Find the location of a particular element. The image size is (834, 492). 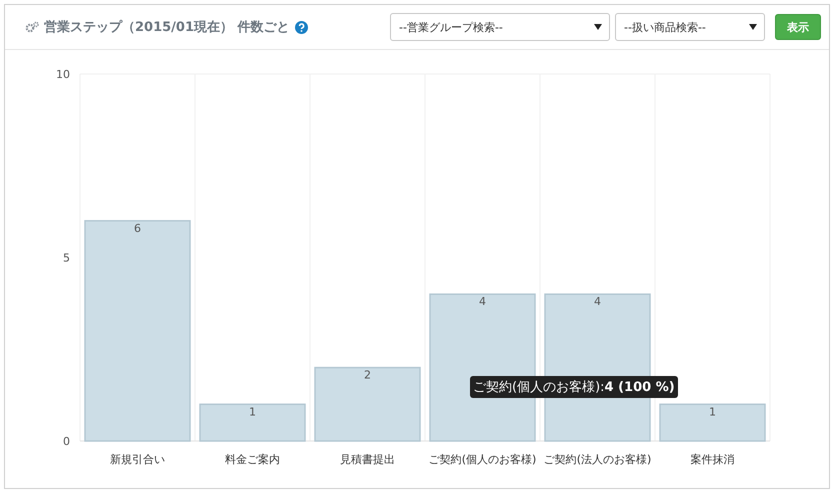

y-tick-label: 0 is located at coordinates (66, 441).